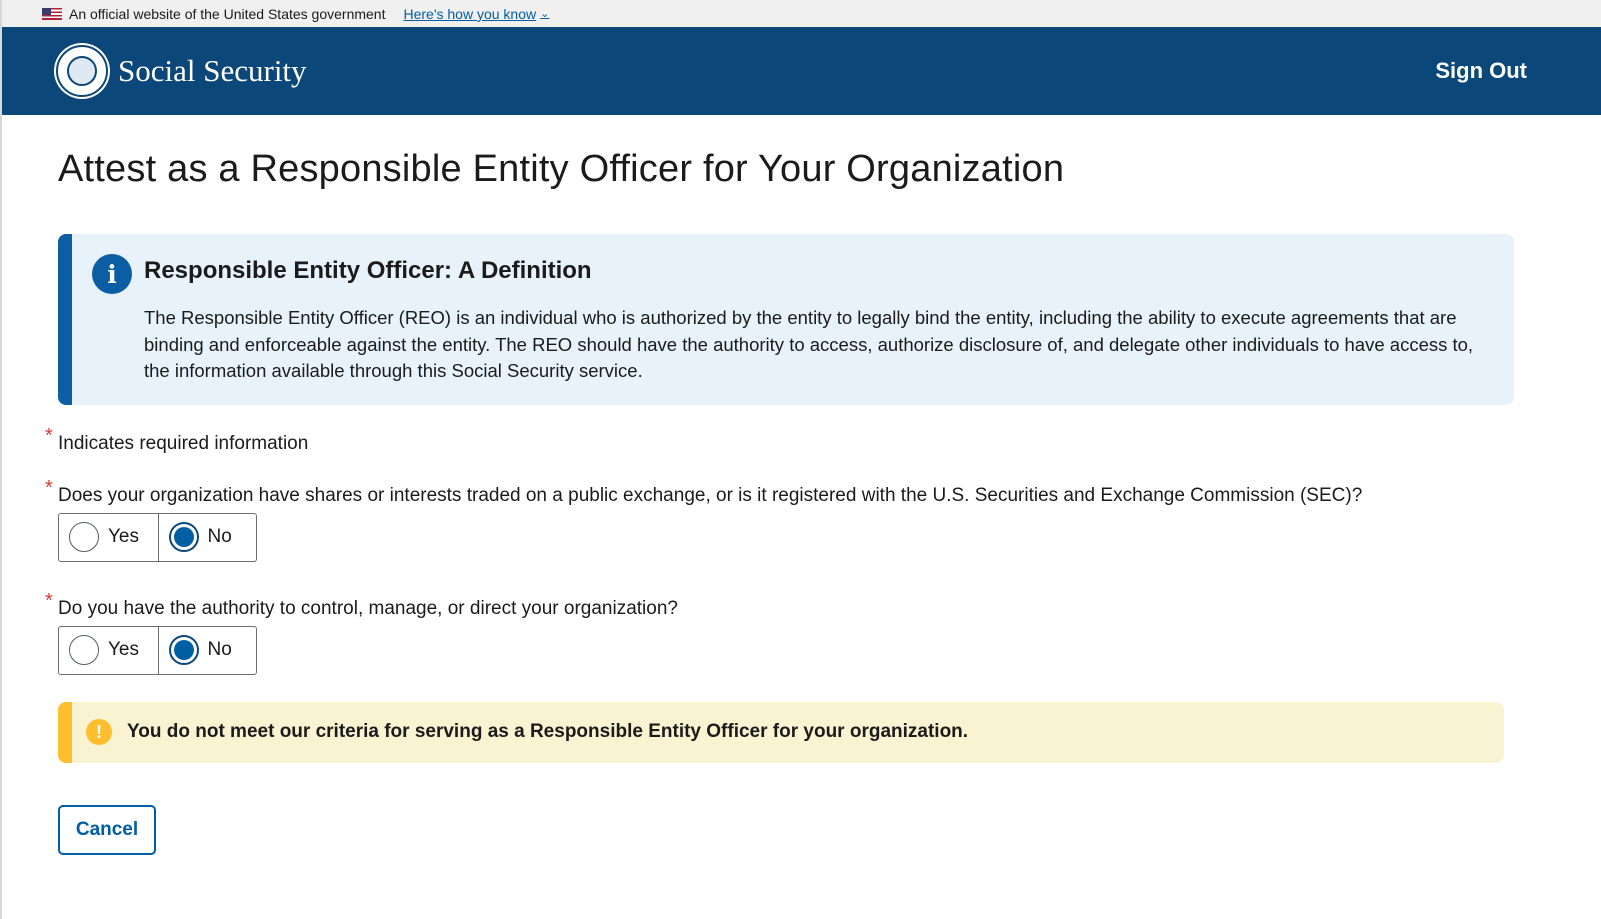  What do you see at coordinates (801, 71) in the screenshot?
I see `site-header: Social Security Sign Out` at bounding box center [801, 71].